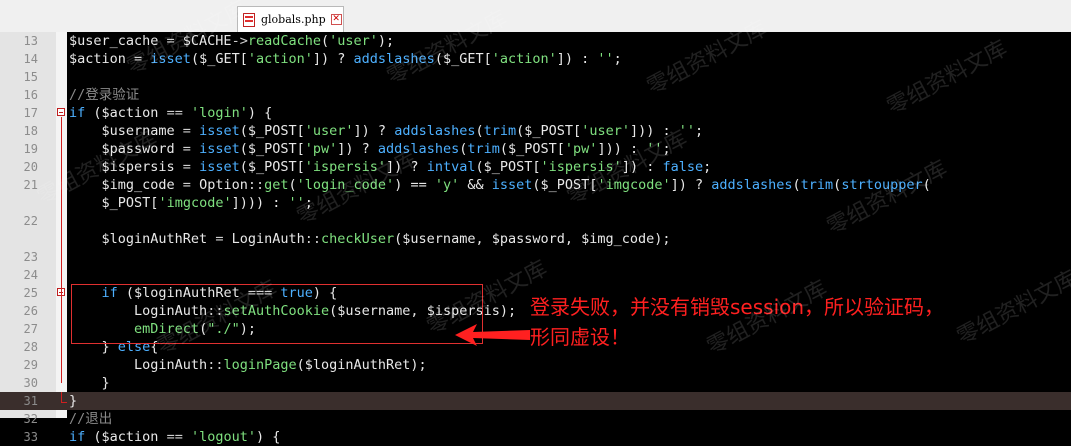 This screenshot has height=446, width=1071. What do you see at coordinates (30, 419) in the screenshot?
I see `line-number: 32` at bounding box center [30, 419].